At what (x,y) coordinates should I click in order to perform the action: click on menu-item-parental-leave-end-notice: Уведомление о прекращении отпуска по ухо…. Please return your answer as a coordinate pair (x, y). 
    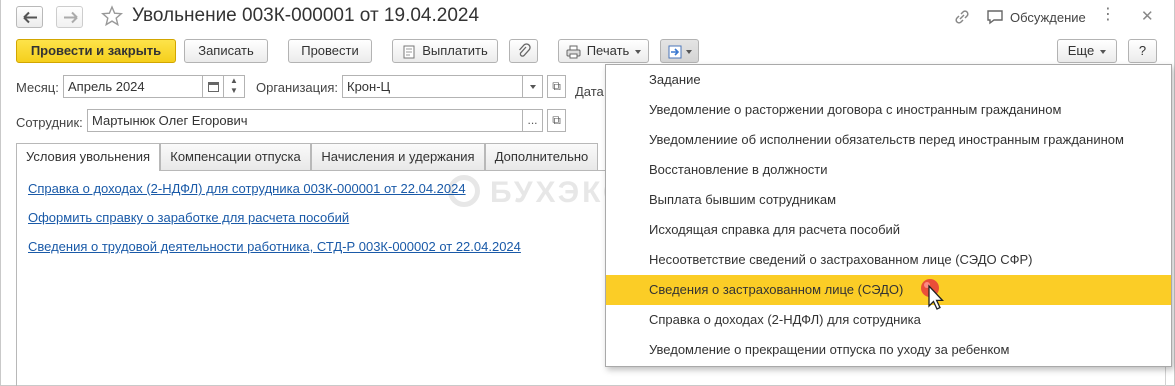
    Looking at the image, I should click on (888, 350).